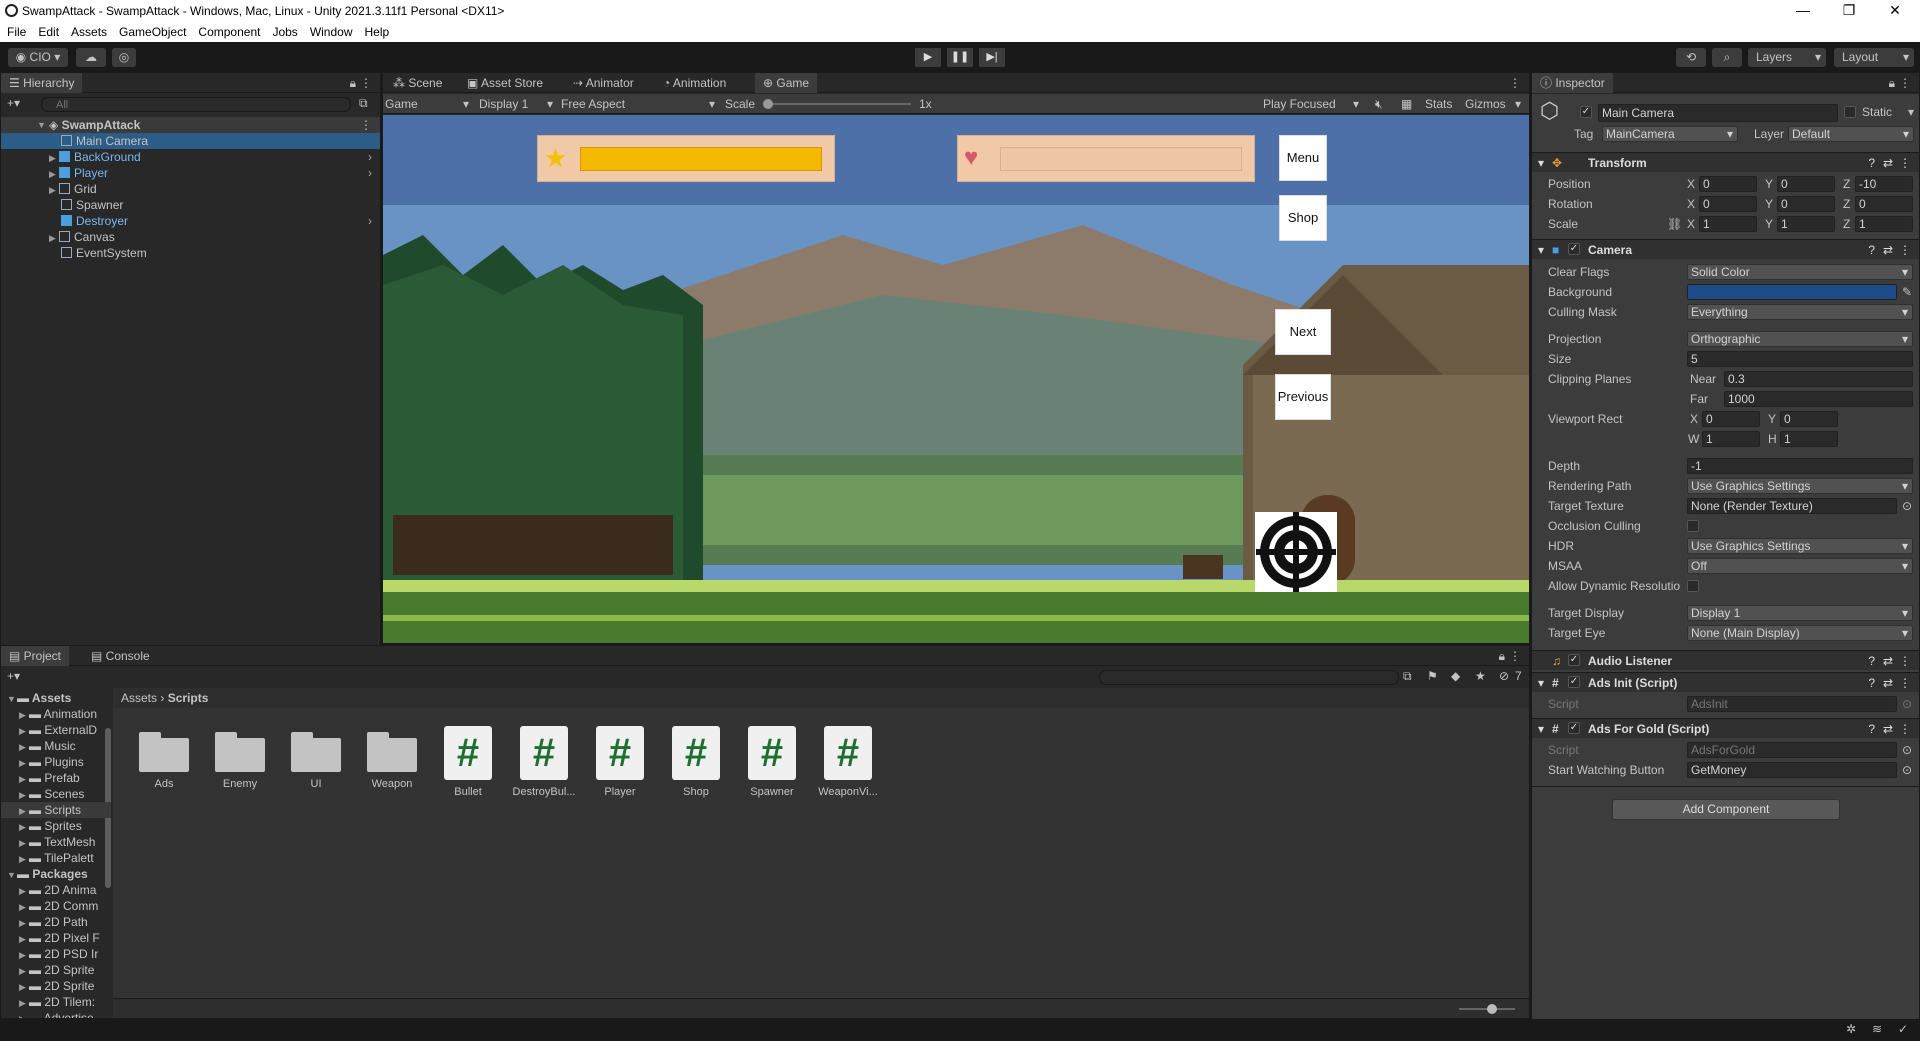 Image resolution: width=1920 pixels, height=1041 pixels. What do you see at coordinates (603, 83) in the screenshot?
I see `tab-animator: ⇢ Animator` at bounding box center [603, 83].